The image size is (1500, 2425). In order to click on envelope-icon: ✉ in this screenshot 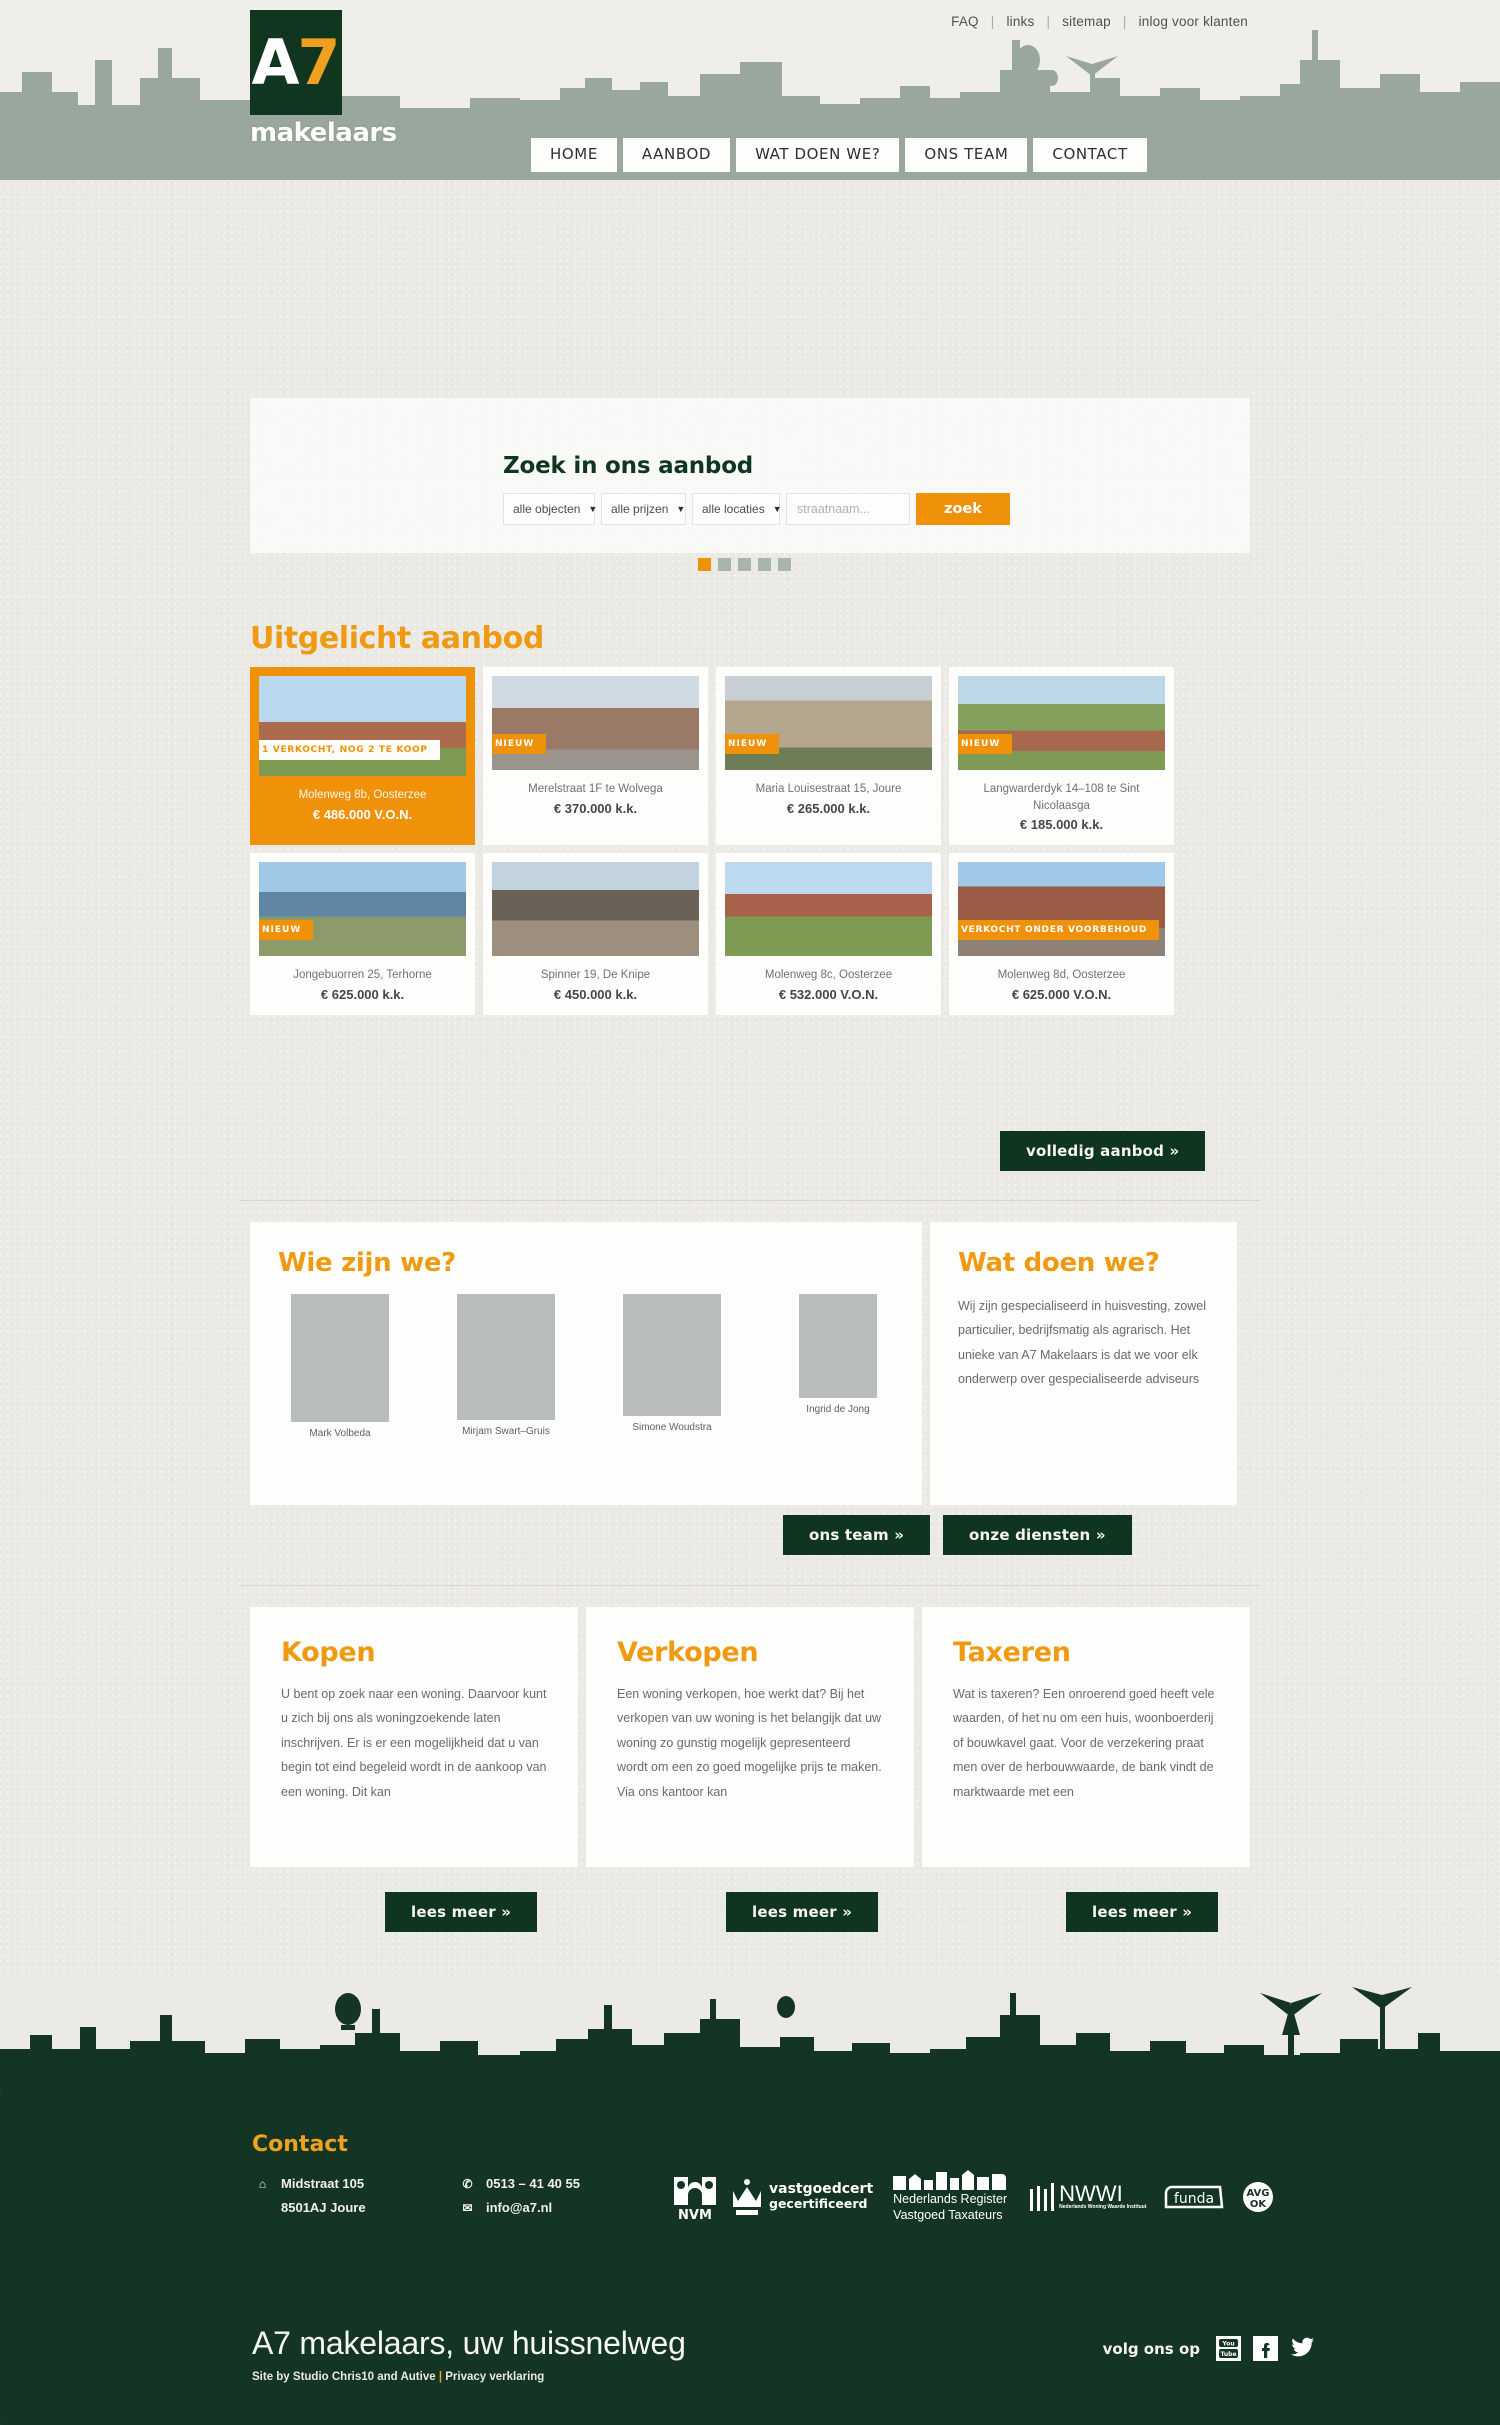, I will do `click(467, 2208)`.